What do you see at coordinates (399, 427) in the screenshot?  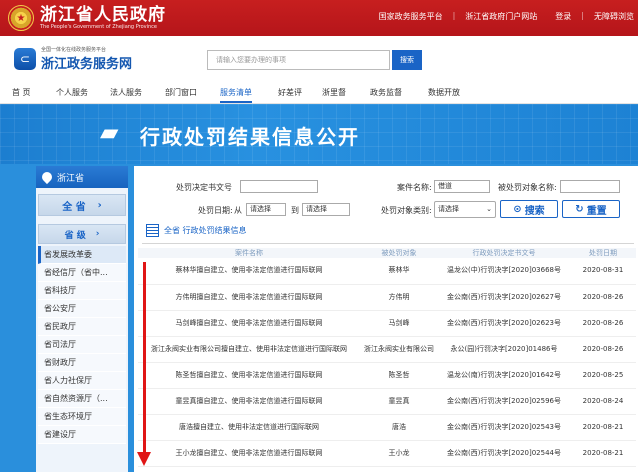 I see `target-cell: 唐浩` at bounding box center [399, 427].